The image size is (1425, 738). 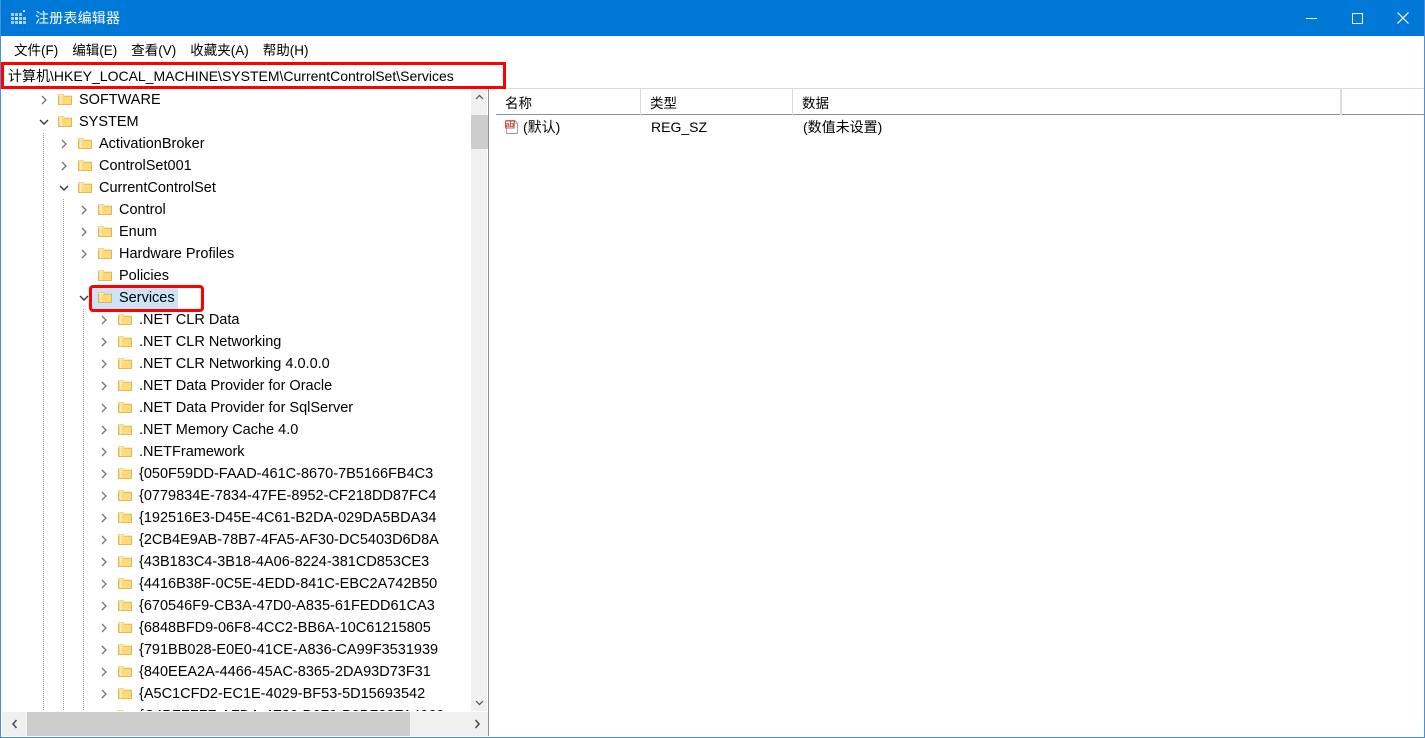 I want to click on column-divider, so click(x=1341, y=102).